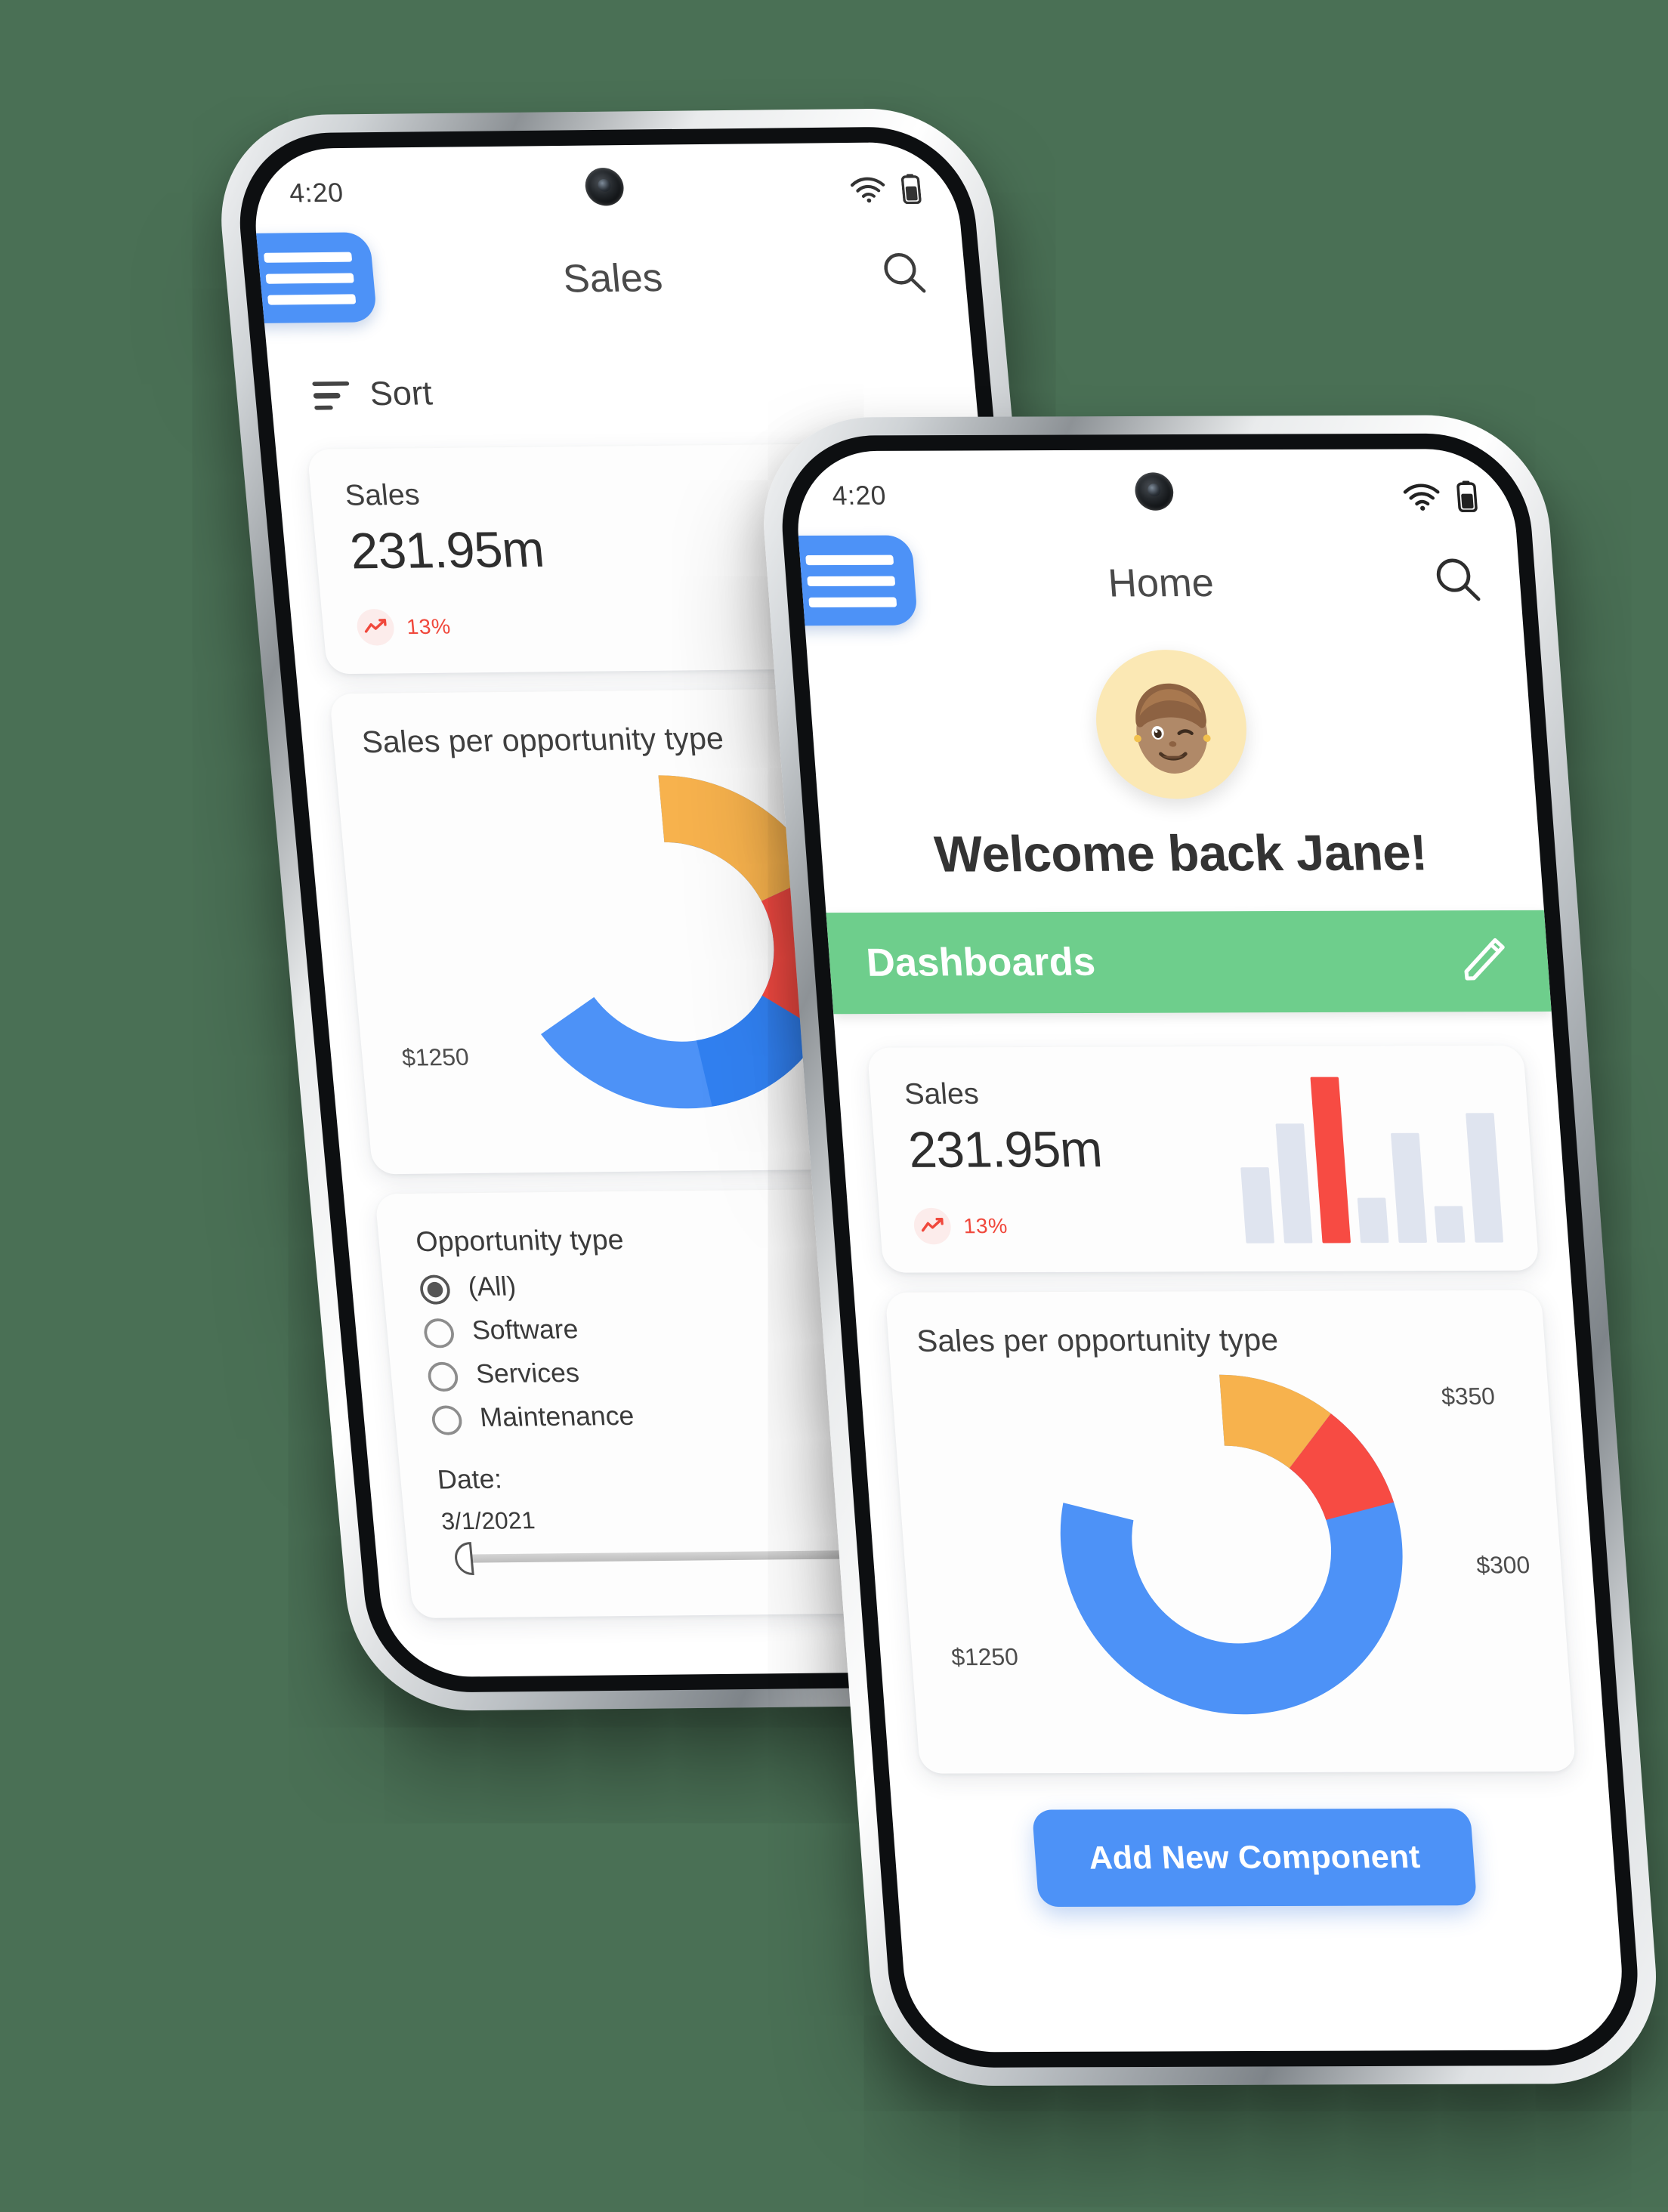 Image resolution: width=1668 pixels, height=2212 pixels. I want to click on radio-label: (All), so click(491, 1287).